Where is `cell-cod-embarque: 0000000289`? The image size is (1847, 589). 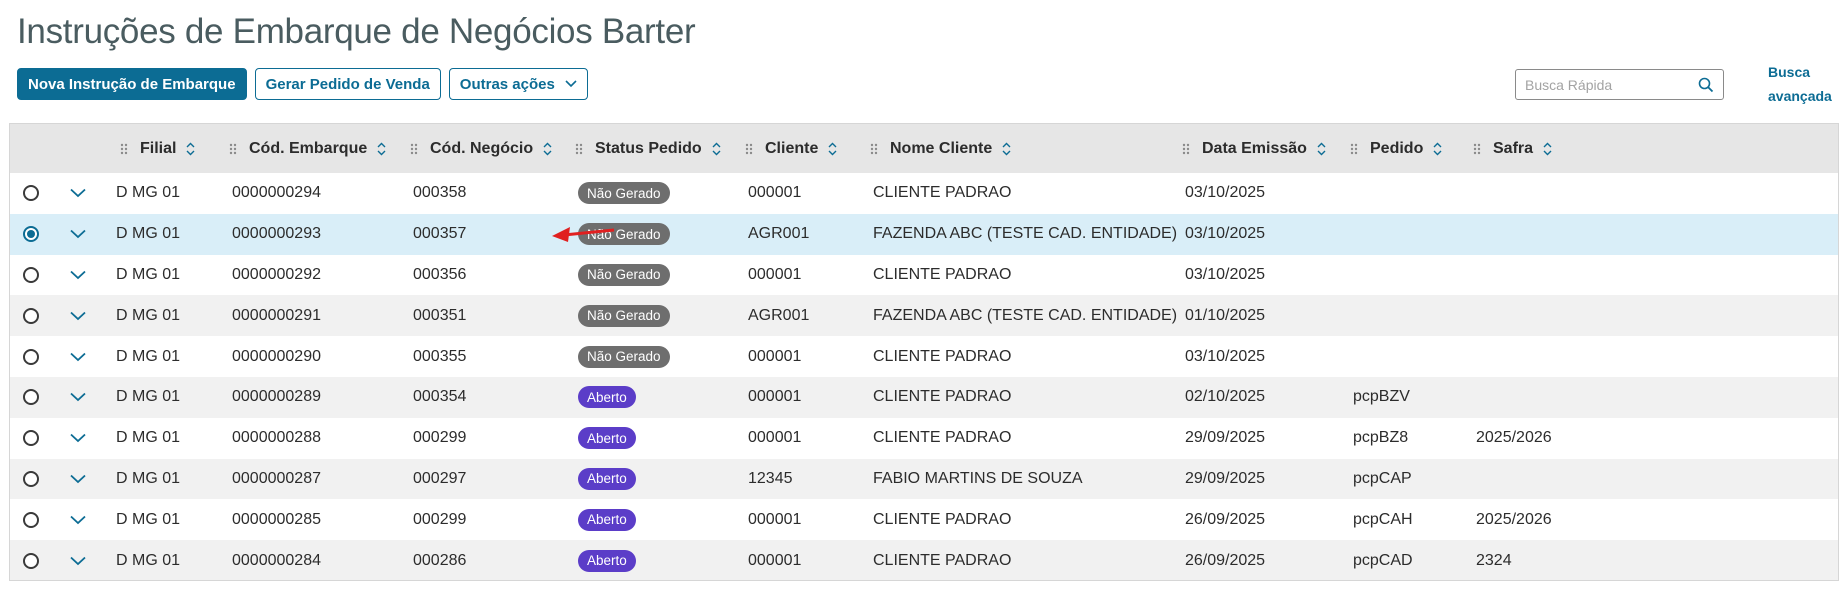
cell-cod-embarque: 0000000289 is located at coordinates (276, 397).